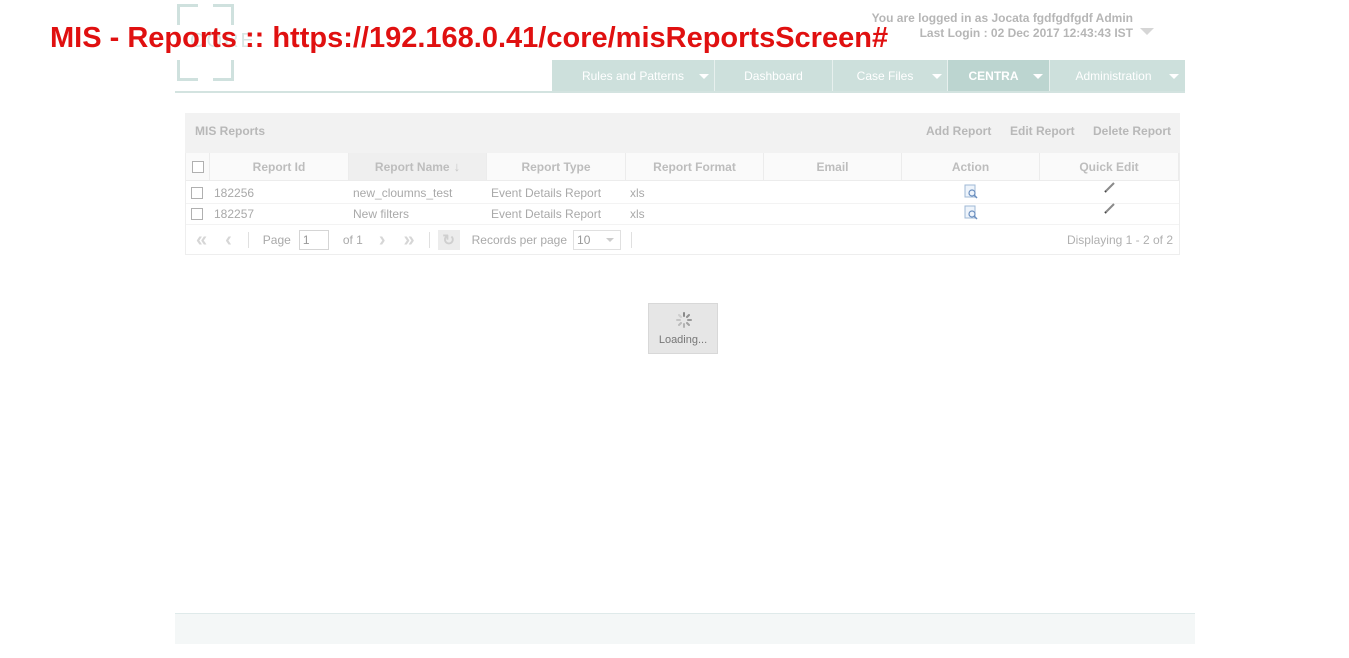  What do you see at coordinates (519, 240) in the screenshot?
I see `records-per-page-label: Records per page` at bounding box center [519, 240].